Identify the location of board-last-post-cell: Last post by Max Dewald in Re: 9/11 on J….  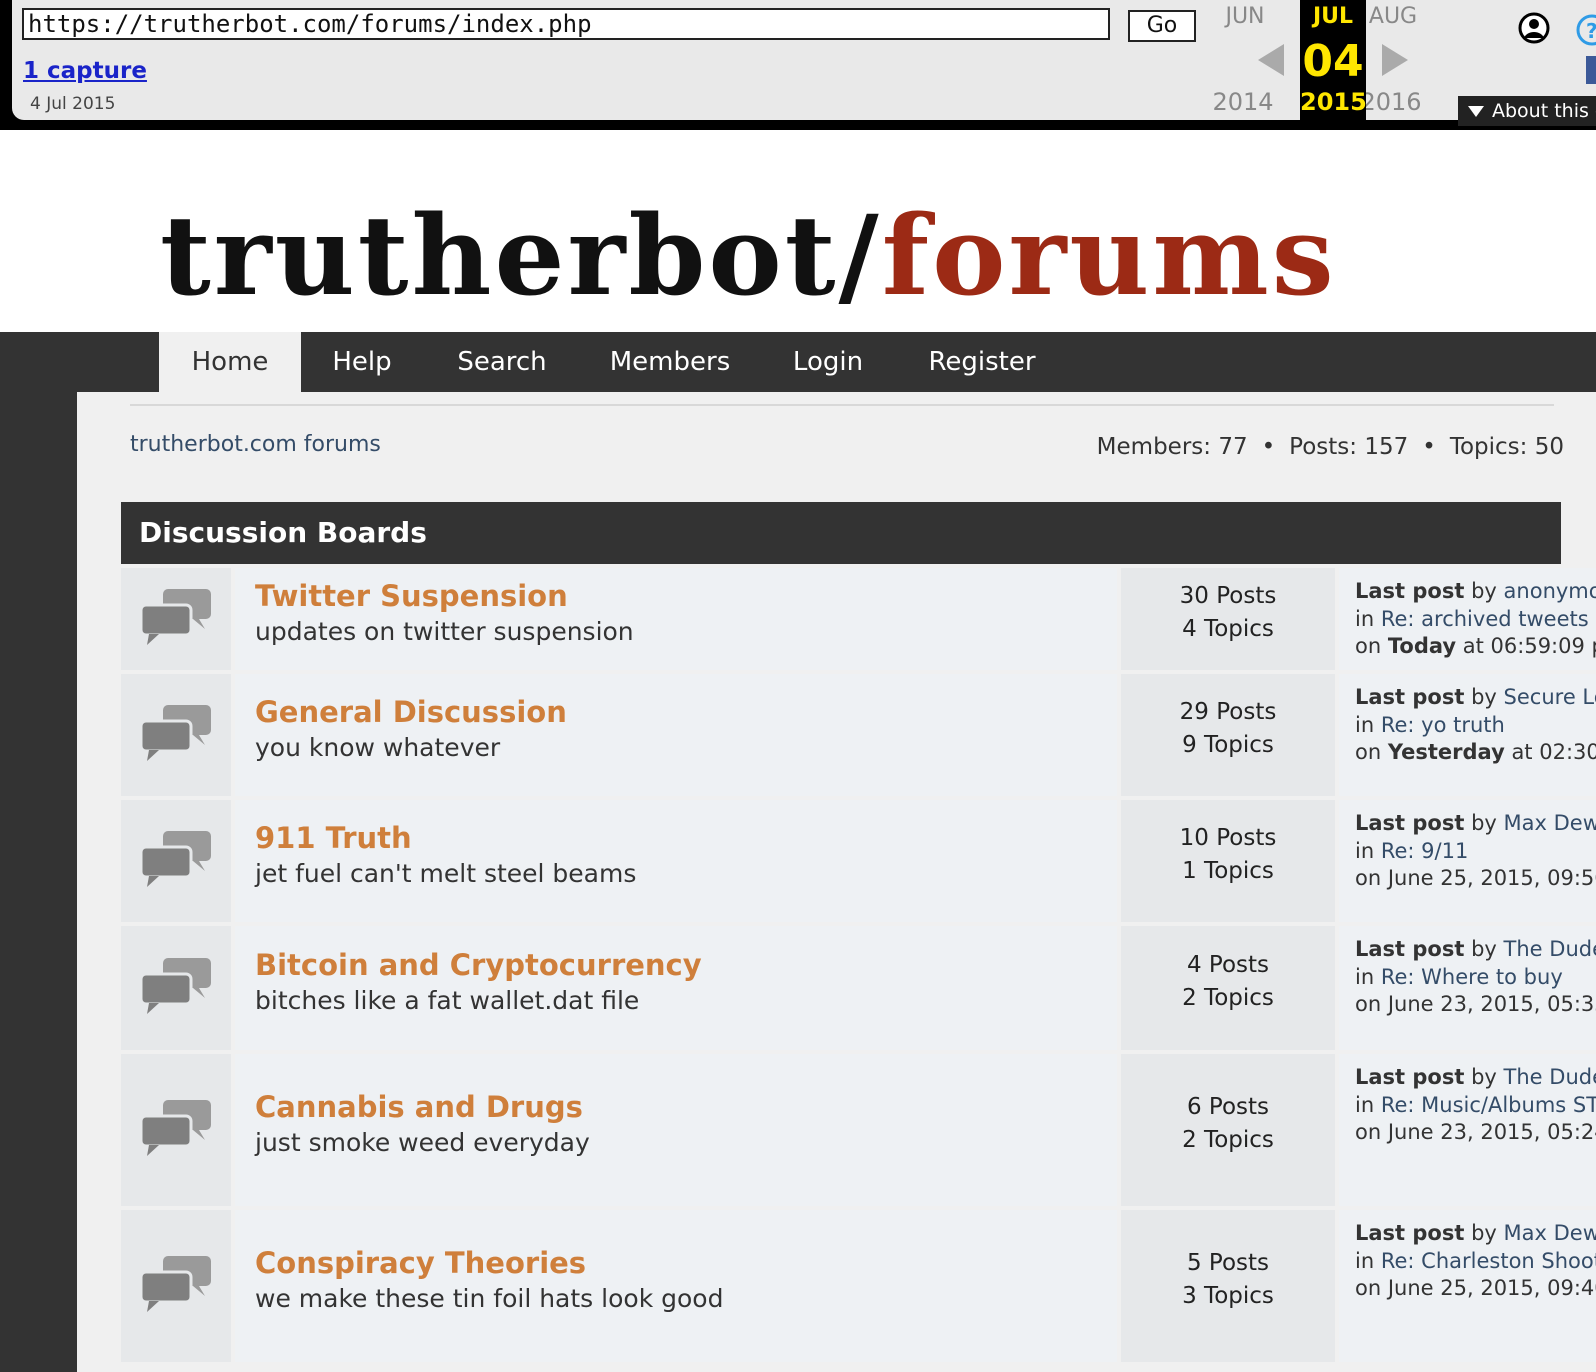
(1467, 861).